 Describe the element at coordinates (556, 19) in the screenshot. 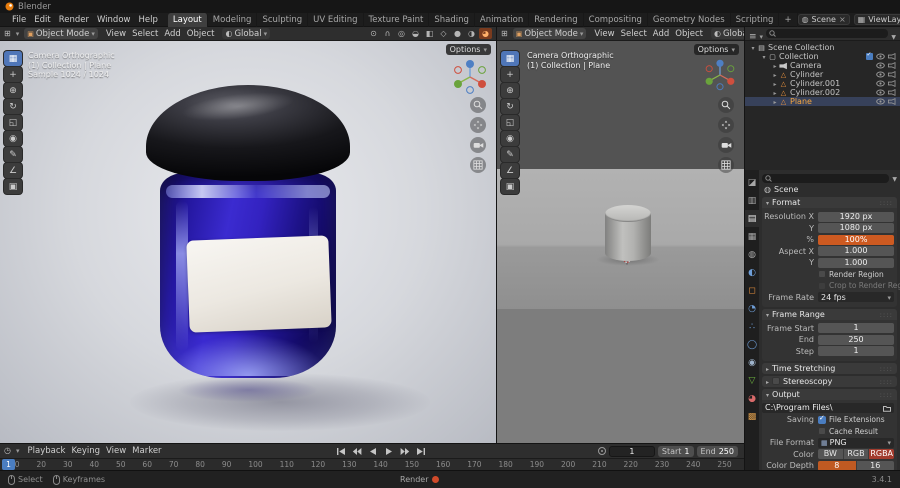

I see `workspace-tab: Rendering` at that location.